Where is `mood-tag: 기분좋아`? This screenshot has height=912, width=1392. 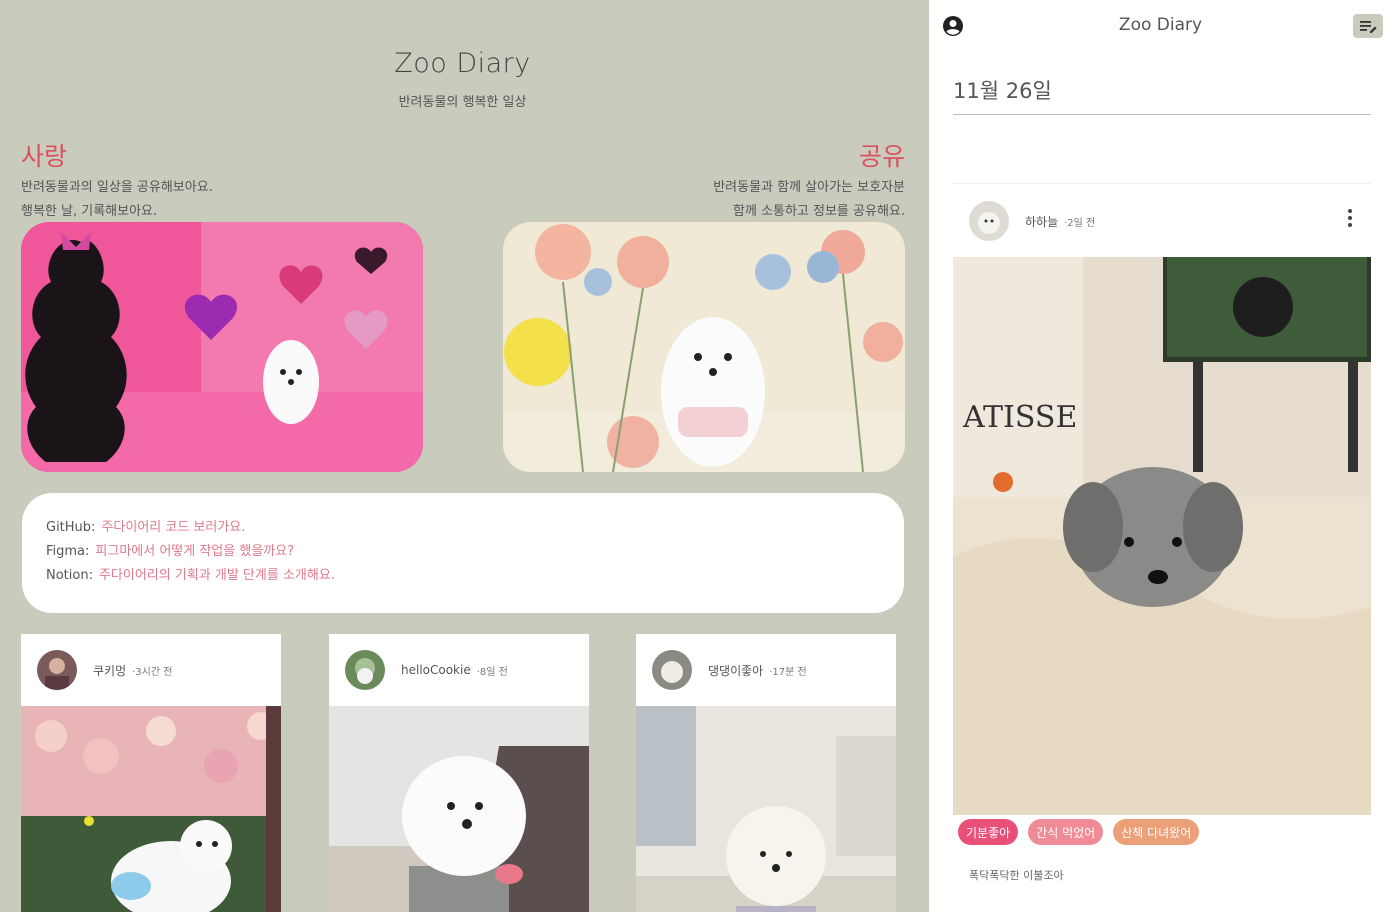
mood-tag: 기분좋아 is located at coordinates (988, 832).